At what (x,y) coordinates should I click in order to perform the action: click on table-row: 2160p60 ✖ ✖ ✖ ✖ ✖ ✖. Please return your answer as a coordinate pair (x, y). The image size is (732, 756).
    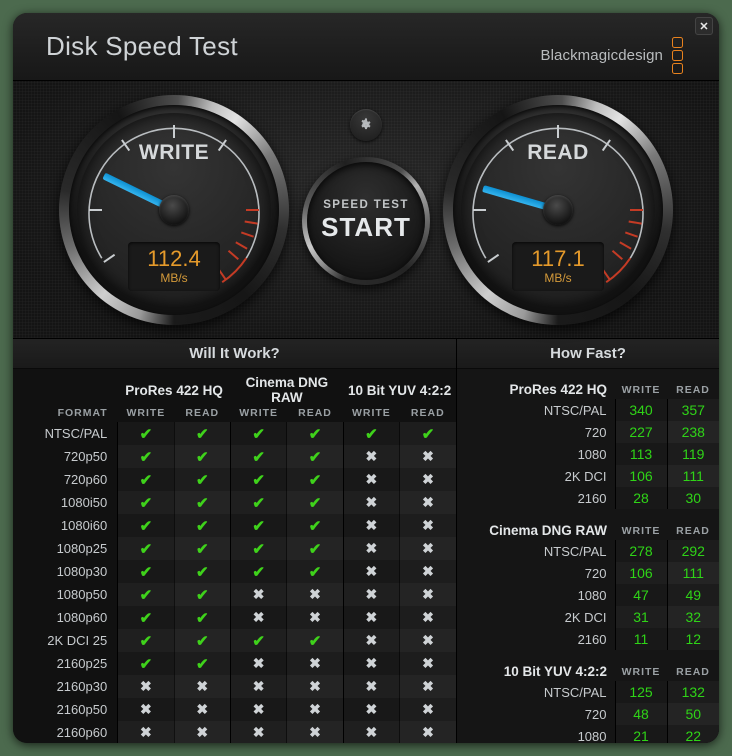
    Looking at the image, I should click on (234, 732).